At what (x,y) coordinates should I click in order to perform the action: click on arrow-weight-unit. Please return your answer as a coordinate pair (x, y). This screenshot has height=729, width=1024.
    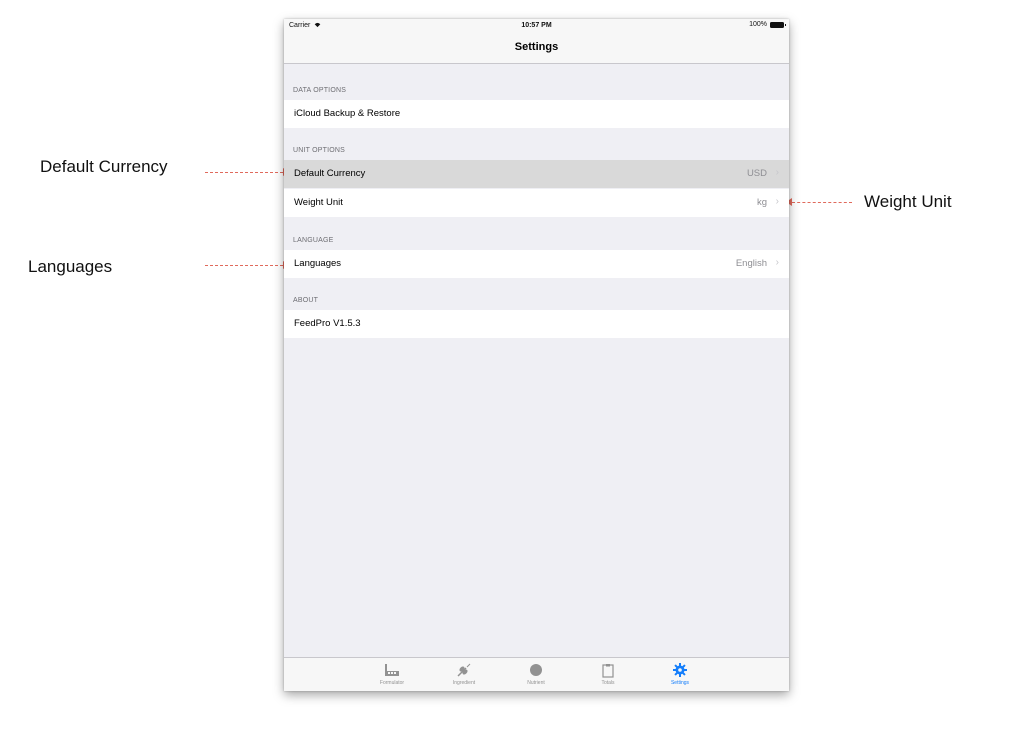
    Looking at the image, I should click on (822, 202).